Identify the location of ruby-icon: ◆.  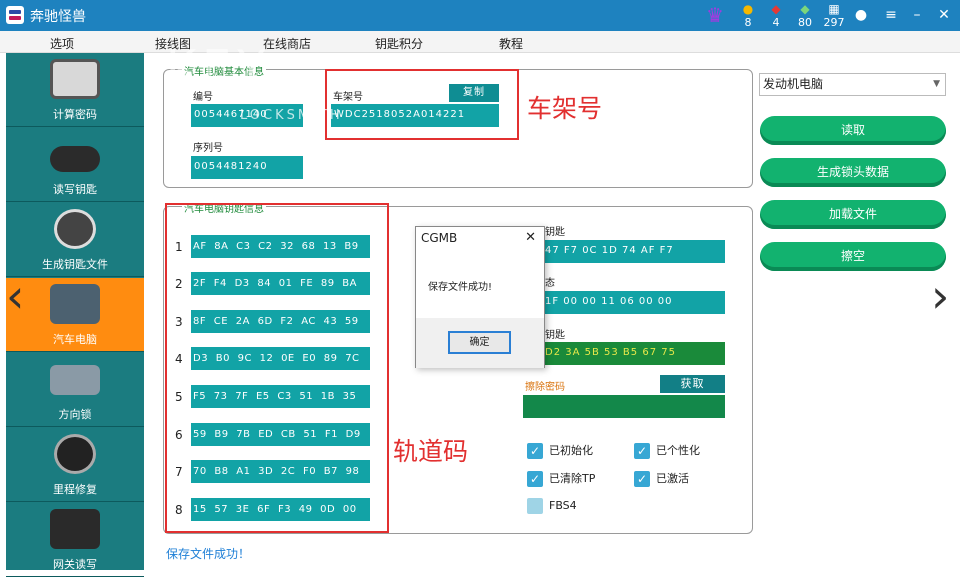
(776, 9).